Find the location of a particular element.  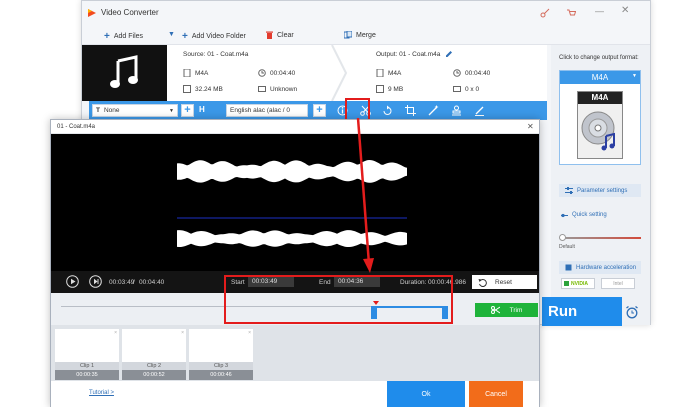

app-title: Video Converter is located at coordinates (130, 12).